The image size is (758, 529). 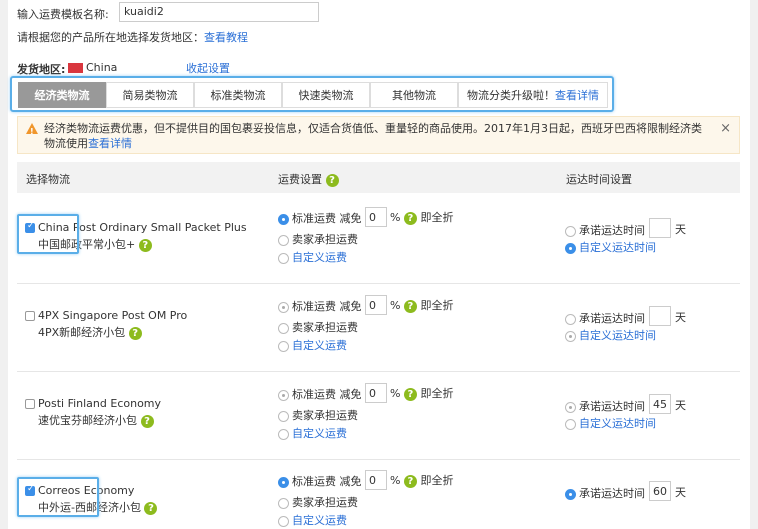 I want to click on standard-fee-label: 标准运费 减免, so click(x=327, y=481).